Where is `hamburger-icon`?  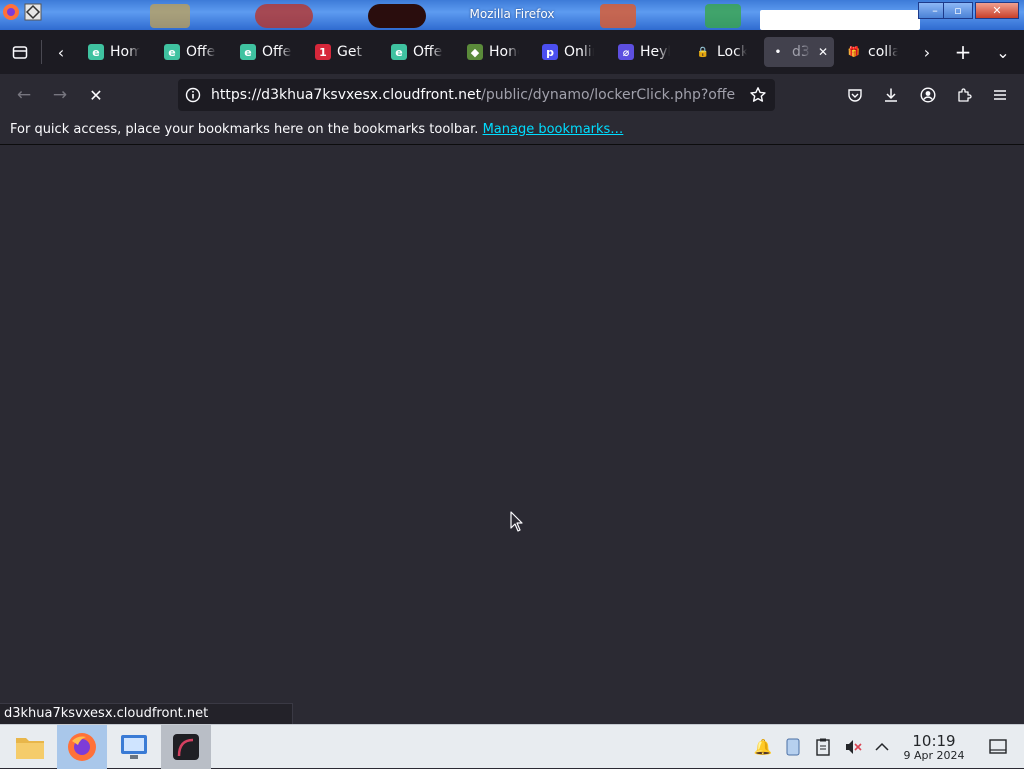
hamburger-icon is located at coordinates (1000, 95).